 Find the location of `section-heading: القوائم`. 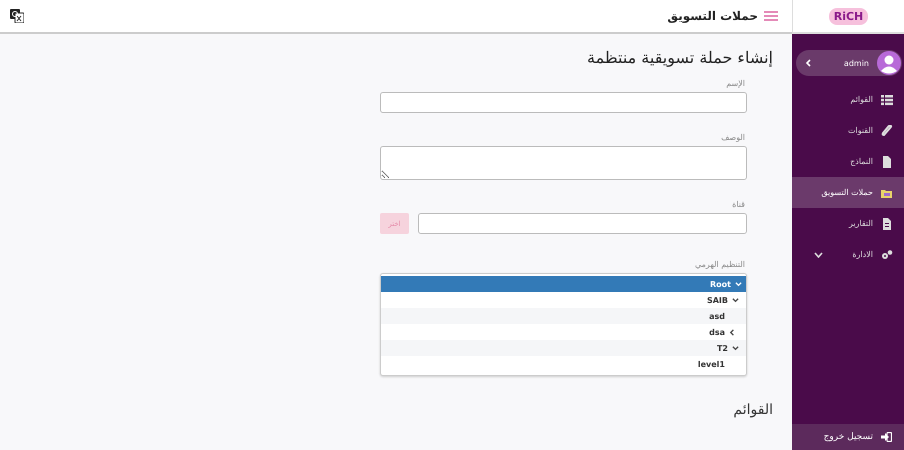

section-heading: القوائم is located at coordinates (753, 410).